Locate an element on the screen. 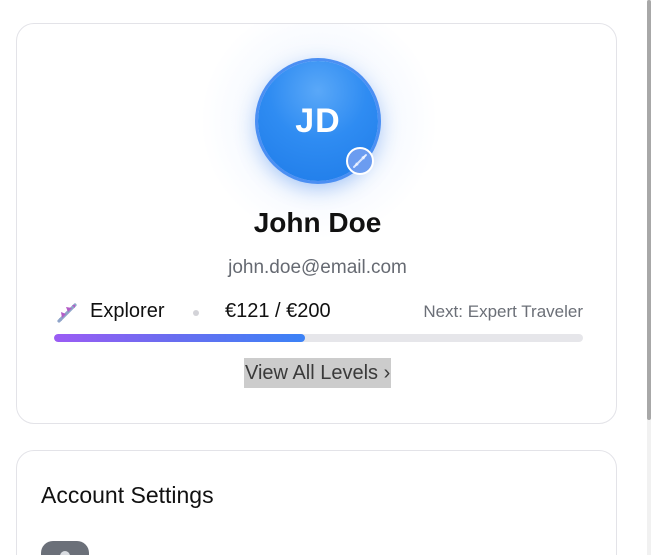 This screenshot has height=555, width=651. scrollbar-thumb is located at coordinates (649, 210).